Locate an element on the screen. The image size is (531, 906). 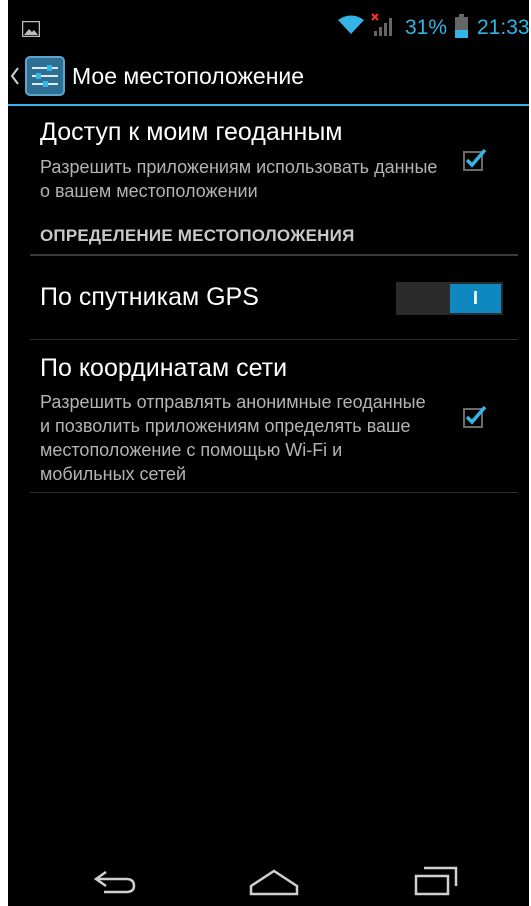
recent-apps-icon is located at coordinates (436, 883).